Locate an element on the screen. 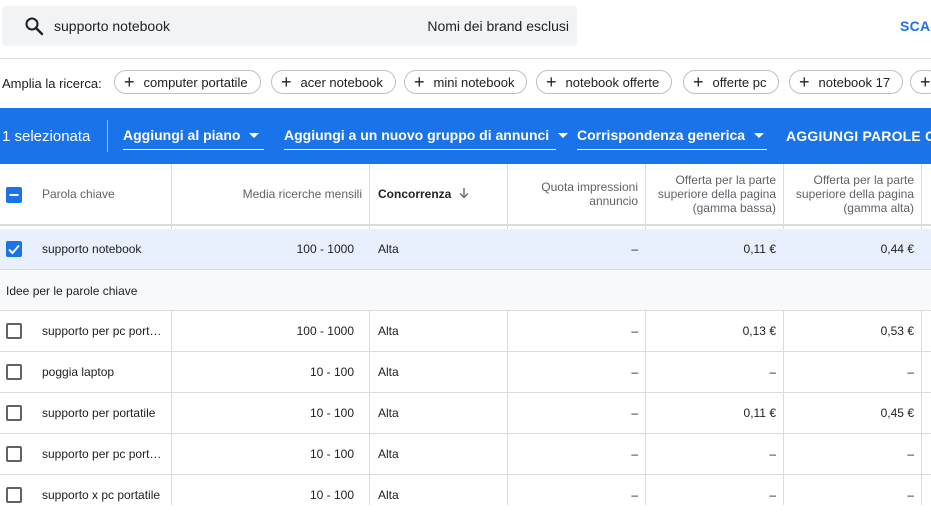 The width and height of the screenshot is (931, 515). add-to-plan-dropdown: Aggiungi al piano is located at coordinates (193, 138).